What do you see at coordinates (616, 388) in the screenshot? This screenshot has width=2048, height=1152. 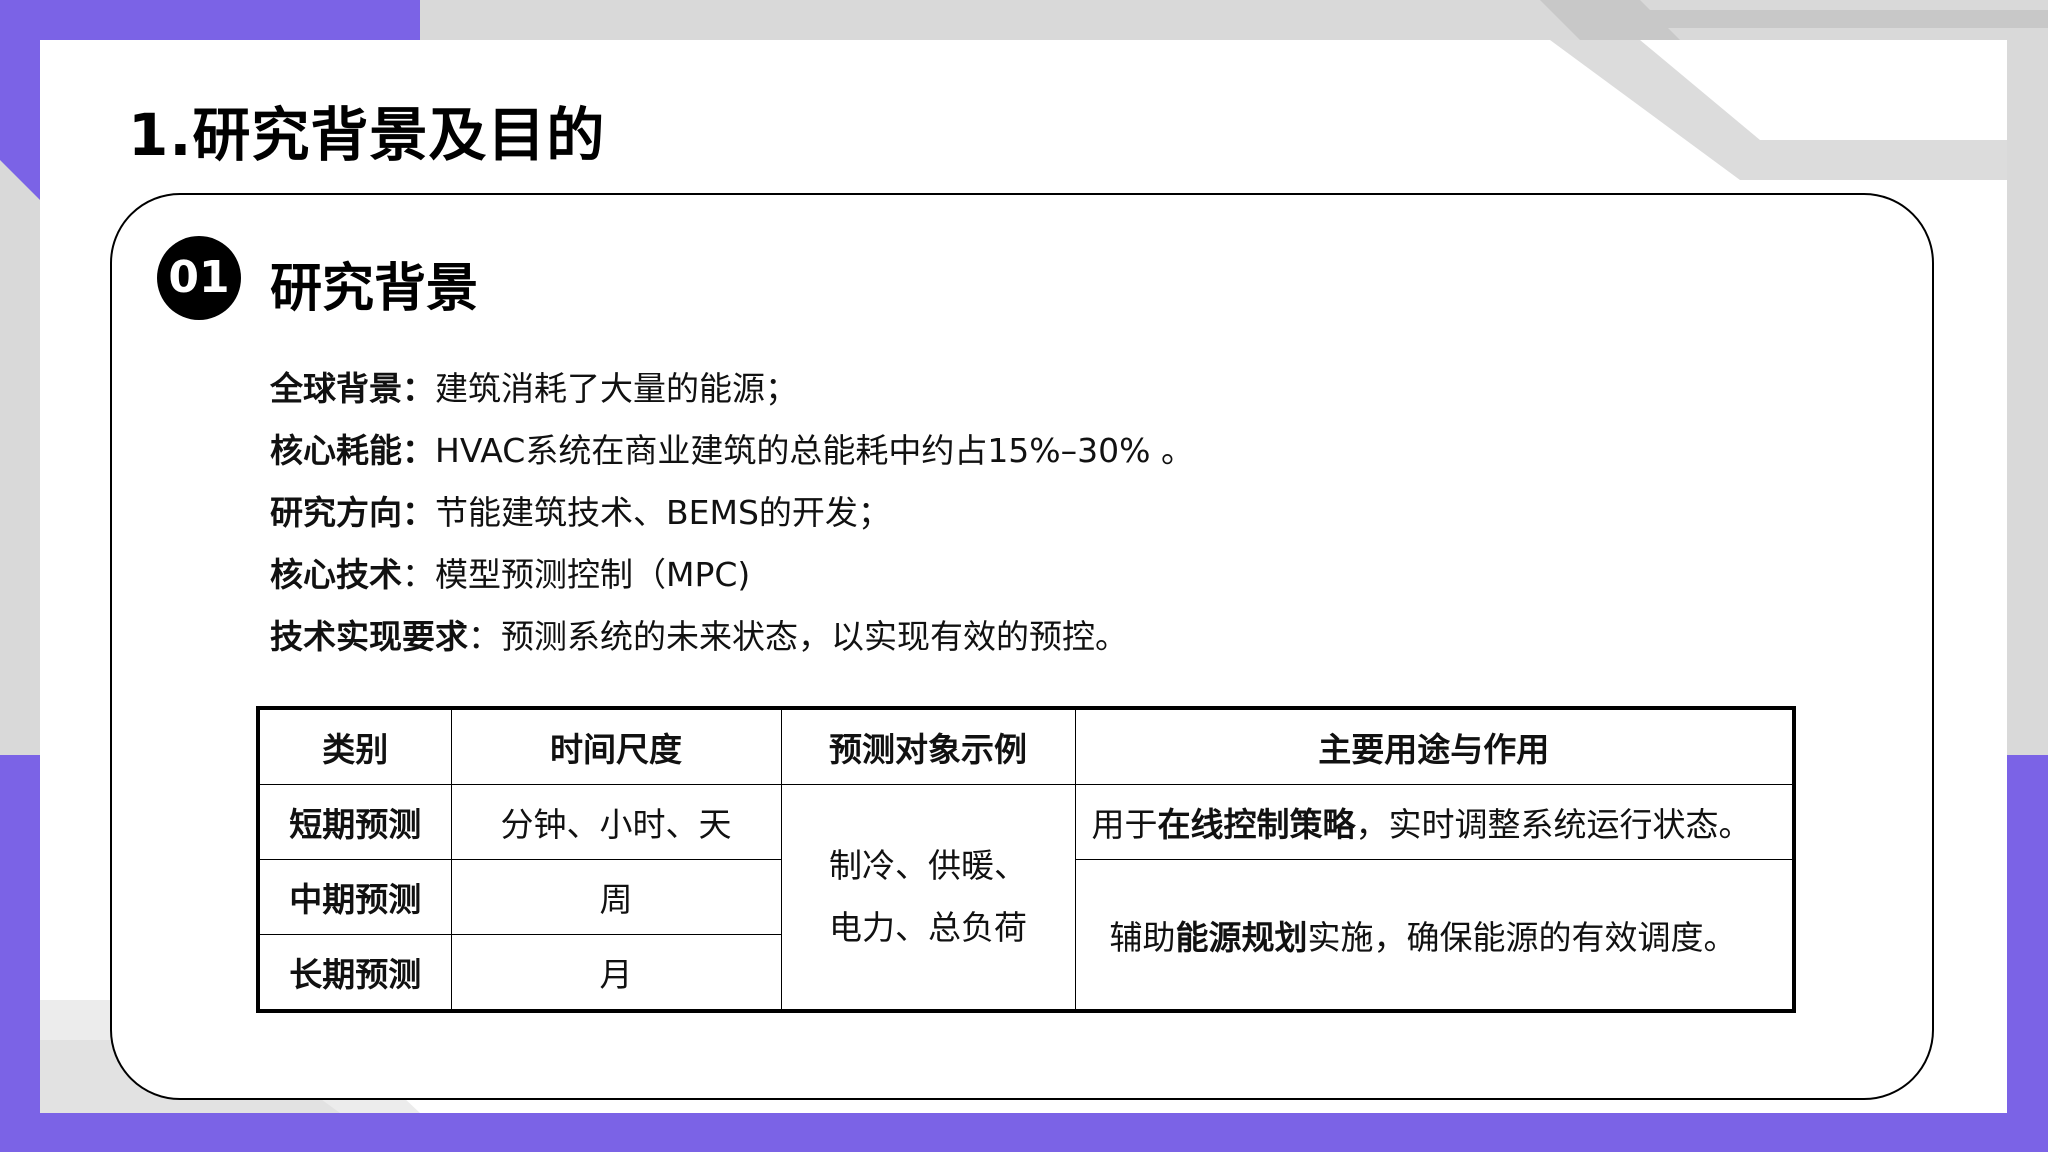 I see `bullet-text: 建筑消耗了大量的能源；` at bounding box center [616, 388].